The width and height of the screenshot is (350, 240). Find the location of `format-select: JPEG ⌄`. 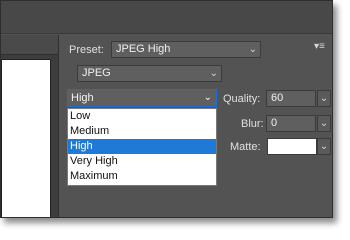

format-select: JPEG ⌄ is located at coordinates (149, 73).